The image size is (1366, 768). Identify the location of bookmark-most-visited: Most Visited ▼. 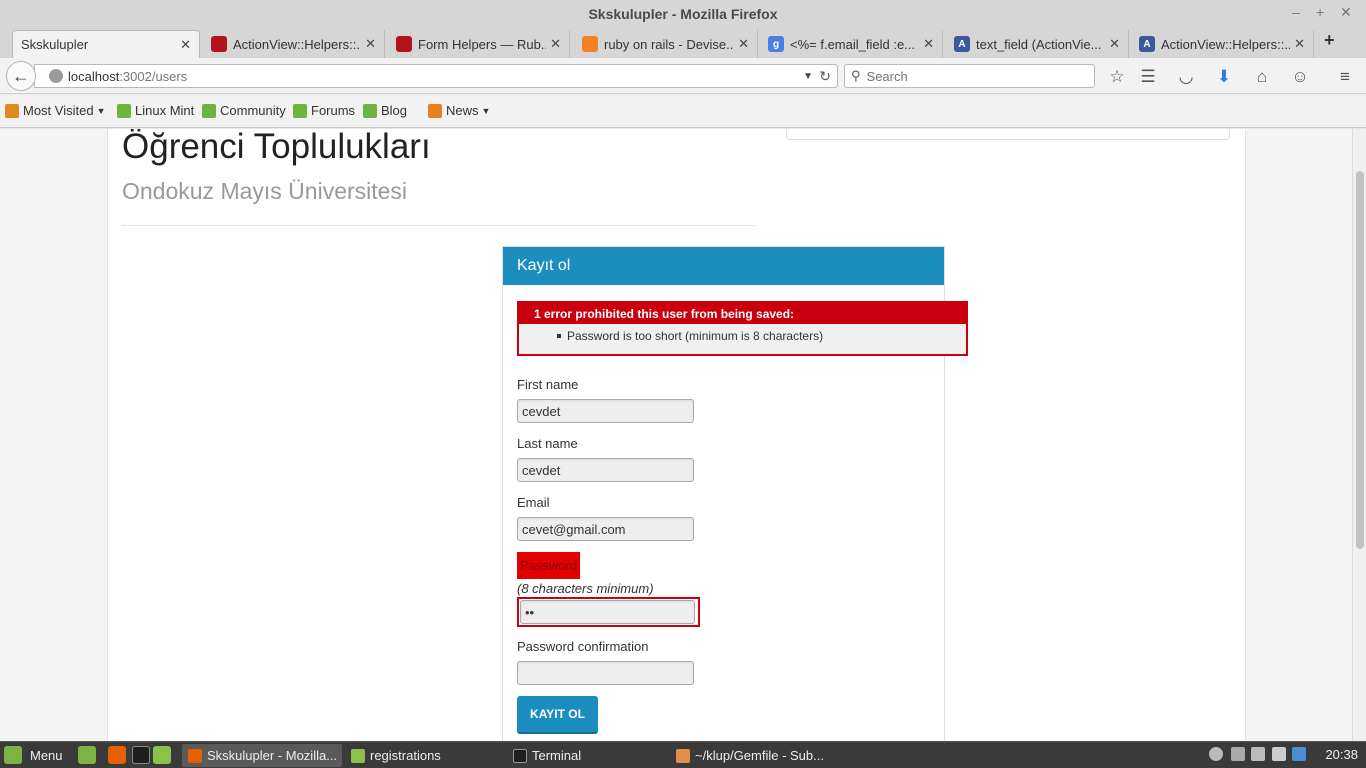
(55, 110).